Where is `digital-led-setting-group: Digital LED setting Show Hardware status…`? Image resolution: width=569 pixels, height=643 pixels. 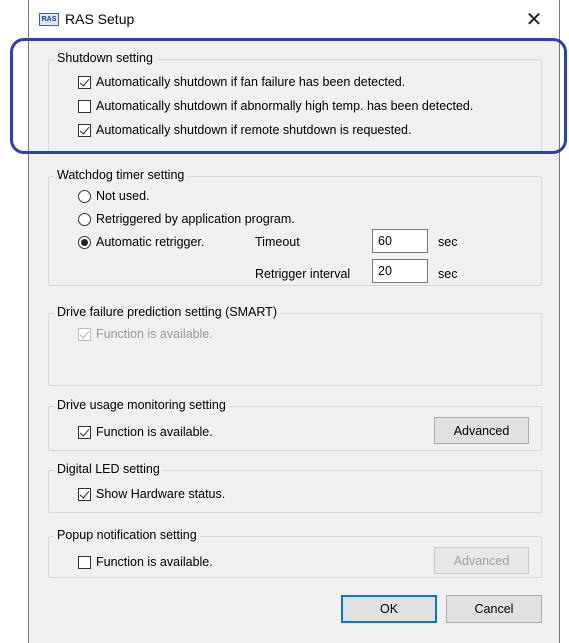
digital-led-setting-group: Digital LED setting Show Hardware status… is located at coordinates (295, 487).